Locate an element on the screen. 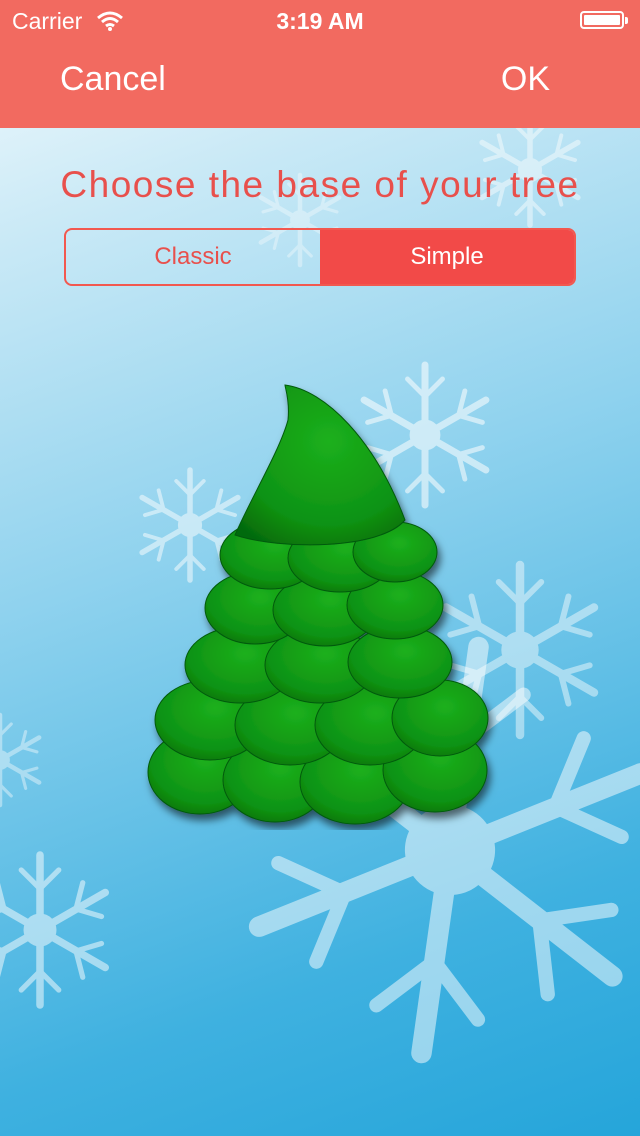  battery-icon is located at coordinates (604, 20).